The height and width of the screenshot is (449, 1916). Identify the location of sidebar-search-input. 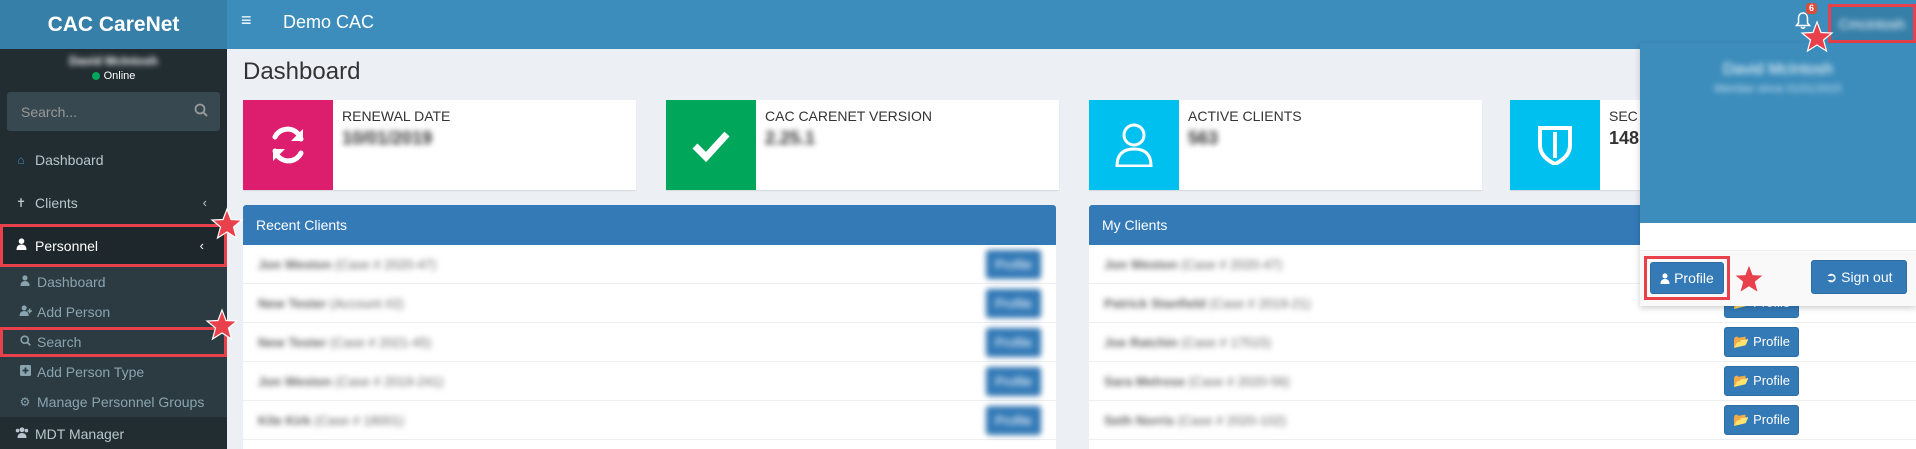
(113, 111).